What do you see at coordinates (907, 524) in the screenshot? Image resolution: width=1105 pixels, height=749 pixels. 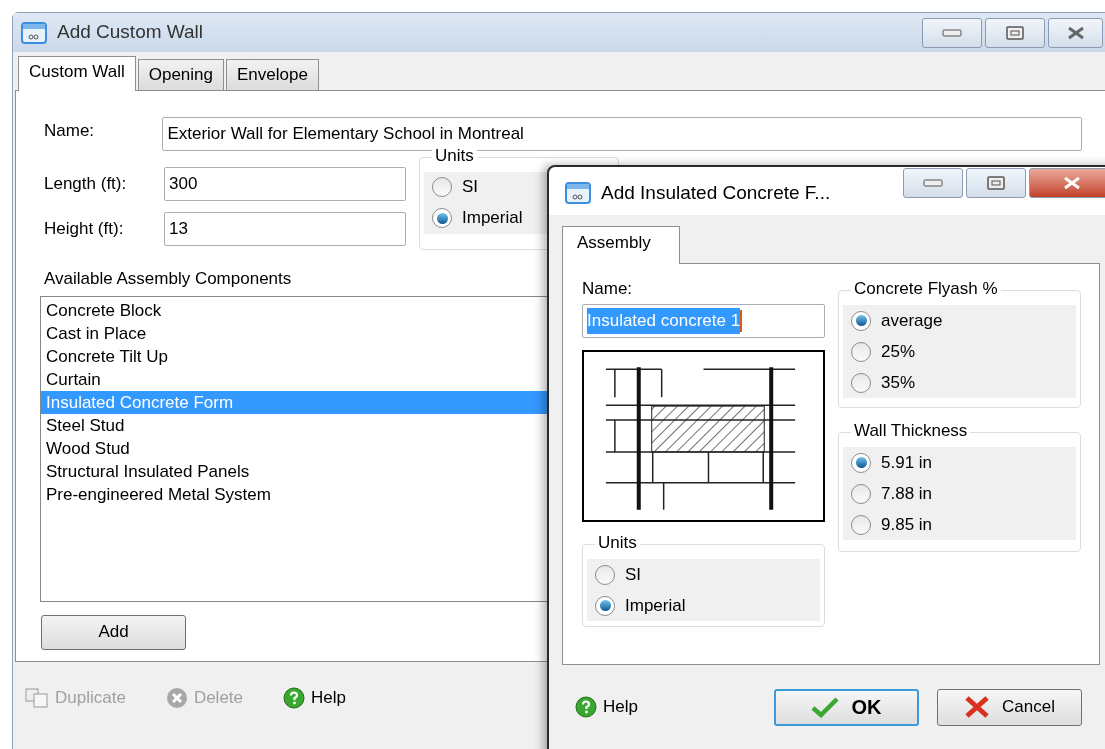 I see `radio-label: 9.85 in` at bounding box center [907, 524].